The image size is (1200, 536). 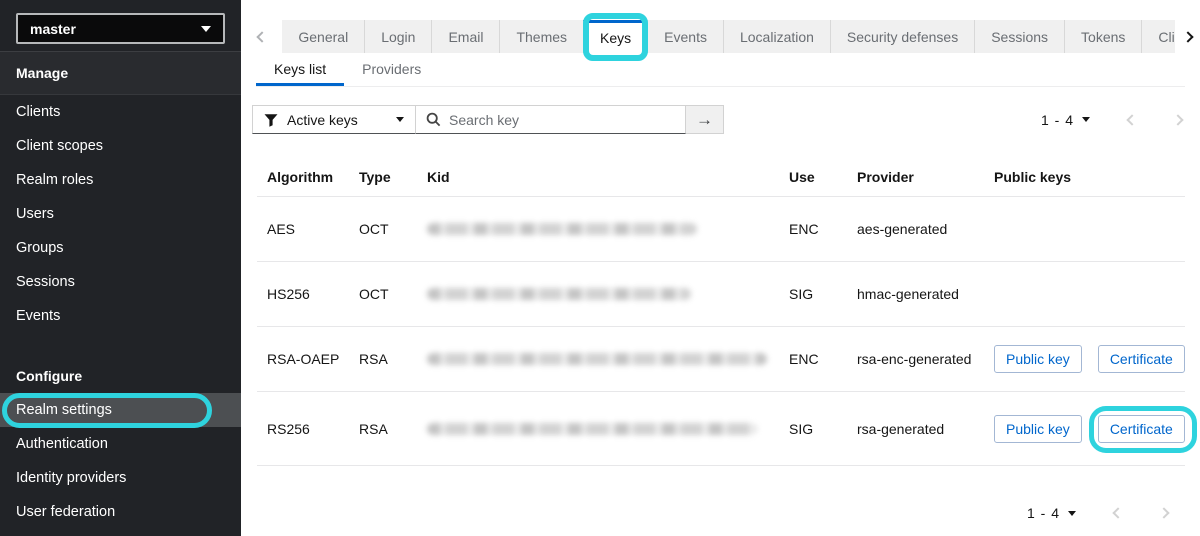 I want to click on tab-client-policies-clipped: Cli, so click(x=1158, y=36).